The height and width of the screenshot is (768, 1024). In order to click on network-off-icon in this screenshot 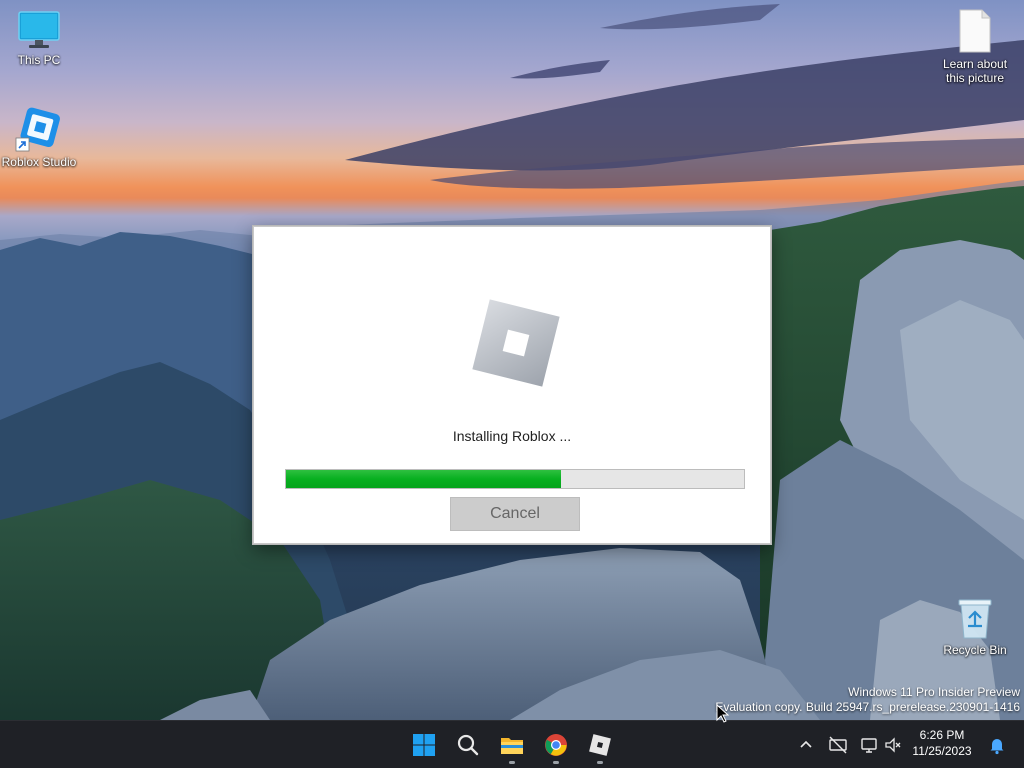, I will do `click(838, 745)`.